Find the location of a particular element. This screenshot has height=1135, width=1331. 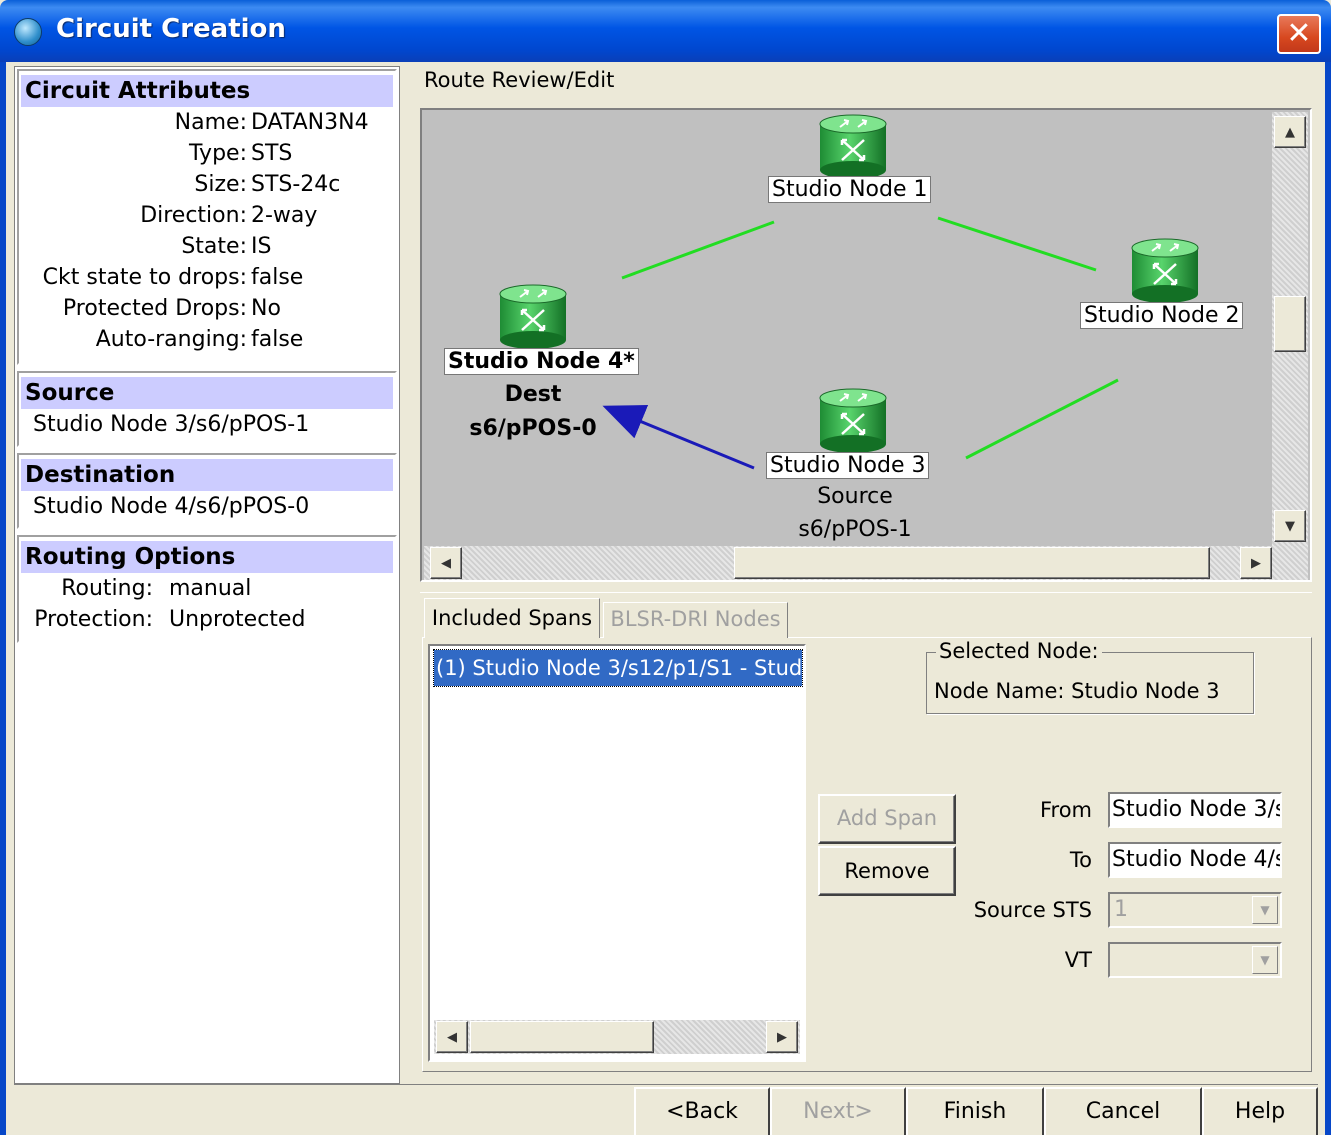

source-section: Source Studio Node 3/s6/pPOS-1 is located at coordinates (207, 409).